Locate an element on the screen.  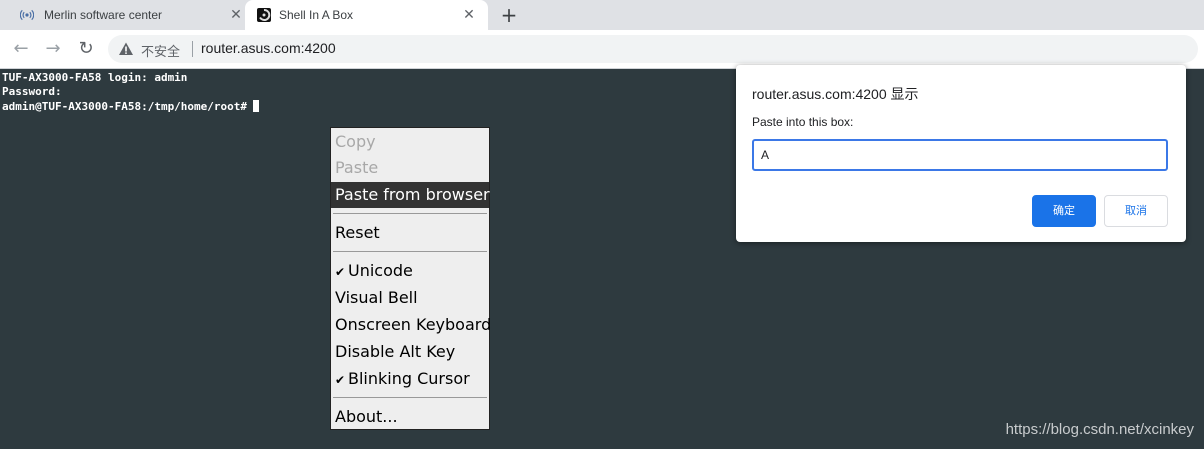
menu-item-label: Blinking Cursor is located at coordinates (409, 378).